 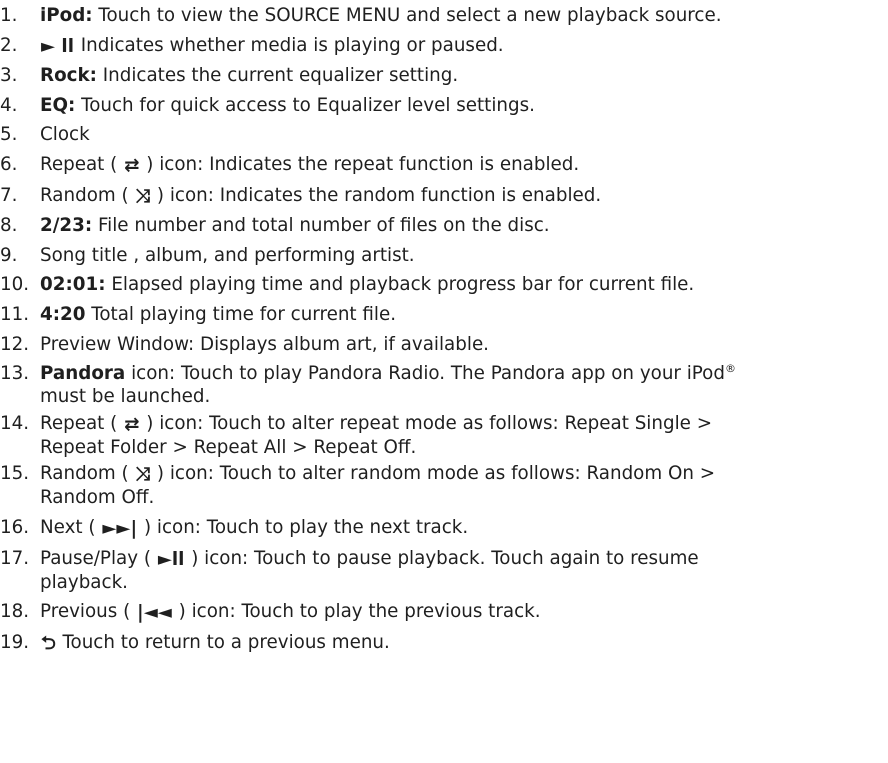 I want to click on item-number: 1., so click(x=9, y=15).